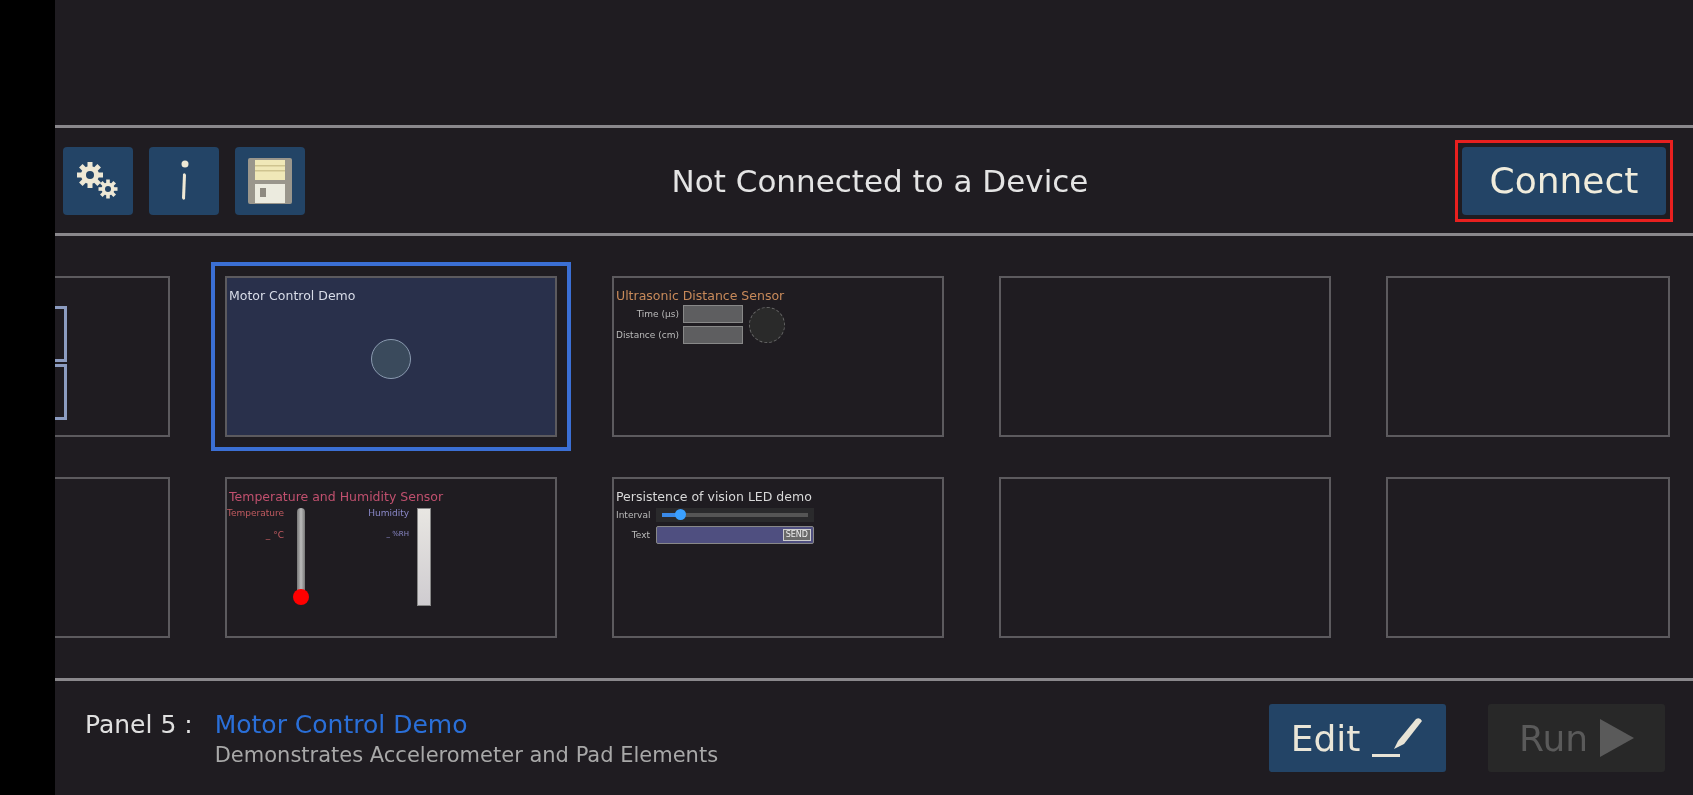  What do you see at coordinates (647, 335) in the screenshot?
I see `field-label: Distance (cm)` at bounding box center [647, 335].